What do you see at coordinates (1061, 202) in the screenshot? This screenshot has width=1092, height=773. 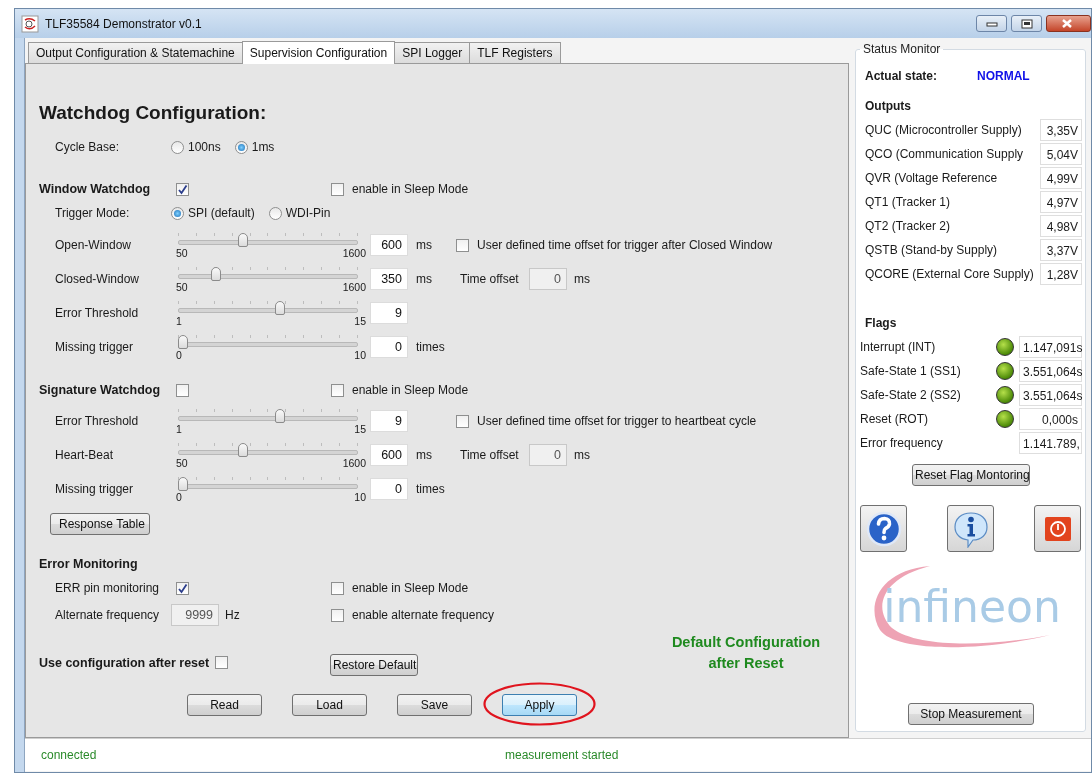 I see `value-field: 4,97V` at bounding box center [1061, 202].